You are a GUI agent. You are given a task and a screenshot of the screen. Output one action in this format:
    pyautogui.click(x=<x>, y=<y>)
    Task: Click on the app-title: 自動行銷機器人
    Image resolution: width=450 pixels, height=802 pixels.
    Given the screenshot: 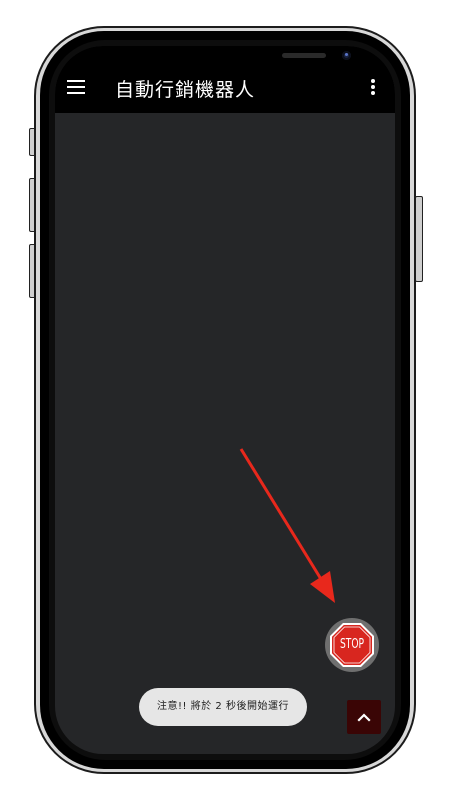 What is the action you would take?
    pyautogui.click(x=185, y=90)
    